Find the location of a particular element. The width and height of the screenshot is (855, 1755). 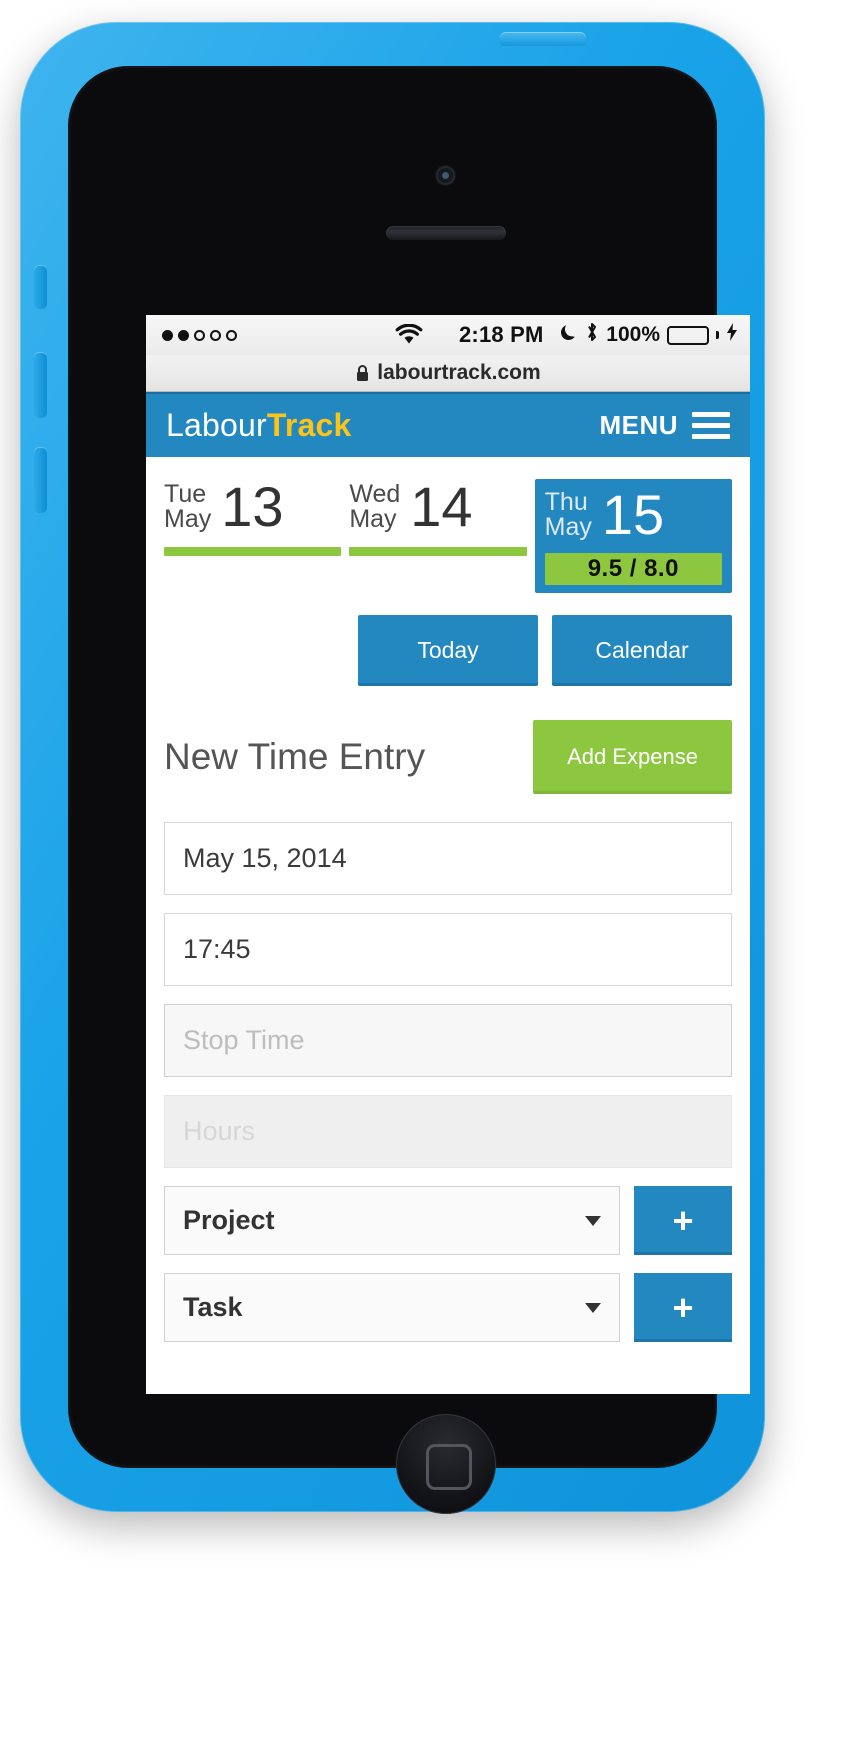

date-card-tue-13: Tue May 13 is located at coordinates (253, 534).